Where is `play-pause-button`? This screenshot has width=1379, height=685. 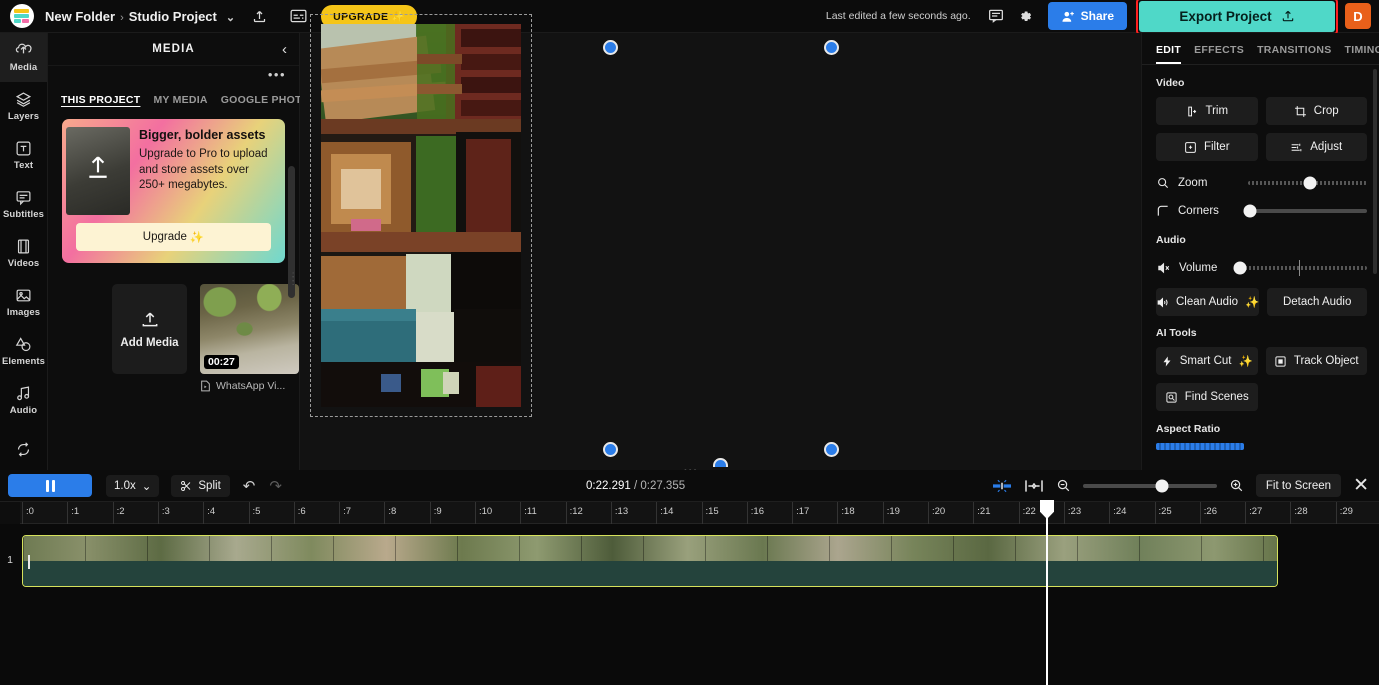
play-pause-button is located at coordinates (50, 485).